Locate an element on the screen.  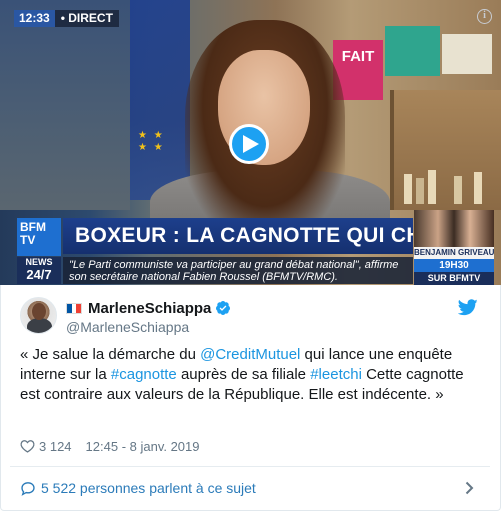
play-icon is located at coordinates (250, 144).